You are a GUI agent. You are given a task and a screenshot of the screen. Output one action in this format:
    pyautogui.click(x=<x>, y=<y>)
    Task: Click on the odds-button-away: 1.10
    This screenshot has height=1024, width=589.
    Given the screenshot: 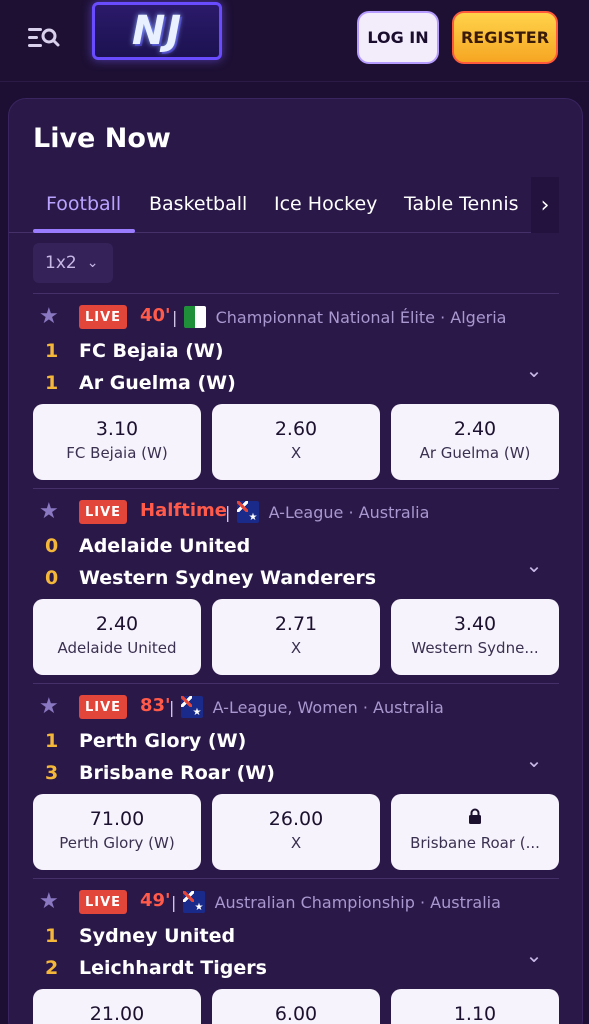 What is the action you would take?
    pyautogui.click(x=475, y=1006)
    